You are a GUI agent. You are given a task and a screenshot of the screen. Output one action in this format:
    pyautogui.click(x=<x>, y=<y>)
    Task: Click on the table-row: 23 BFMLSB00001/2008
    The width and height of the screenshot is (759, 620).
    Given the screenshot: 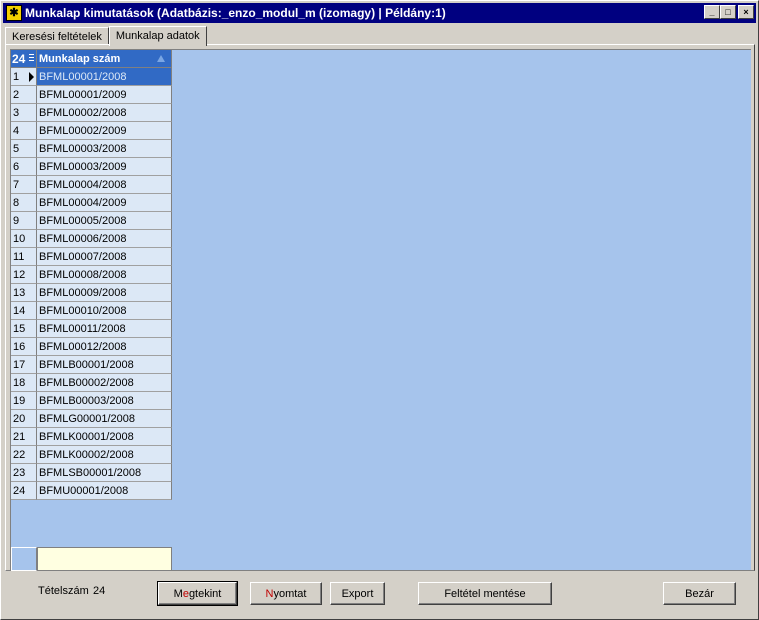 What is the action you would take?
    pyautogui.click(x=91, y=473)
    